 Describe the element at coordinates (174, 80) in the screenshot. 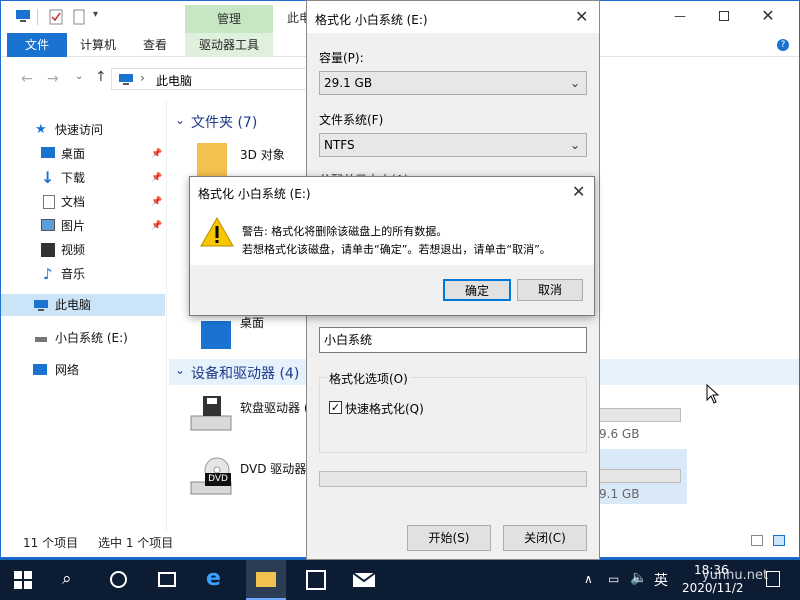

I see `breadcrumb: 此电脑` at that location.